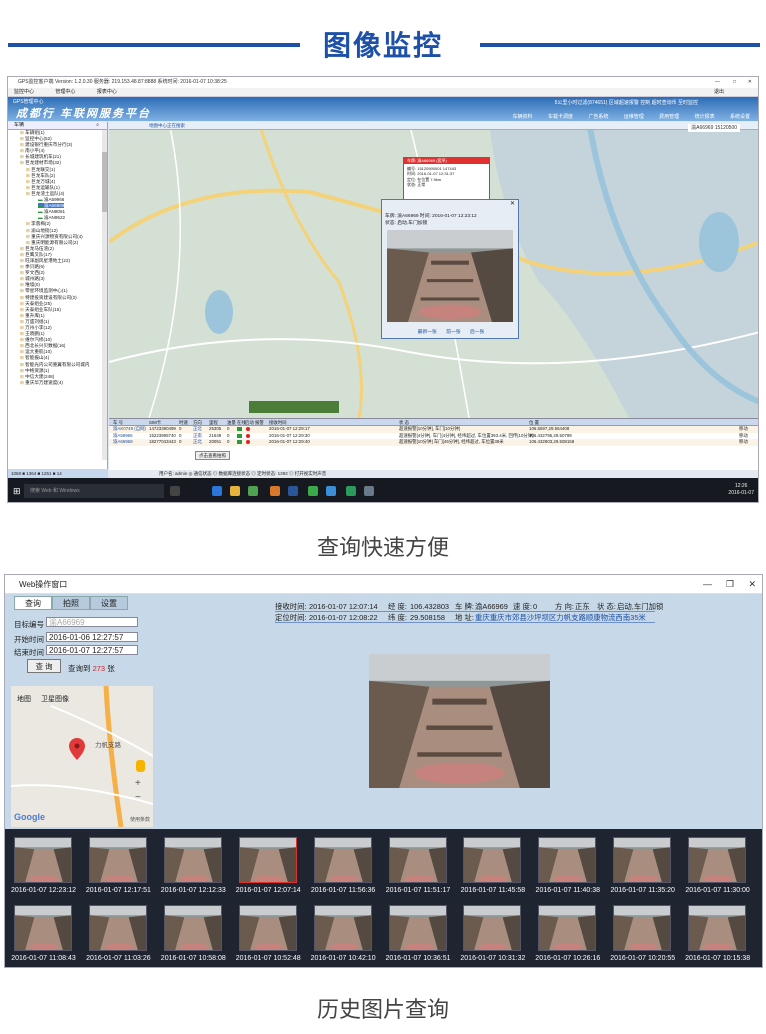 The height and width of the screenshot is (1034, 766). What do you see at coordinates (523, 117) in the screenshot?
I see `tab-vehicle-info: 车辆资料` at bounding box center [523, 117].